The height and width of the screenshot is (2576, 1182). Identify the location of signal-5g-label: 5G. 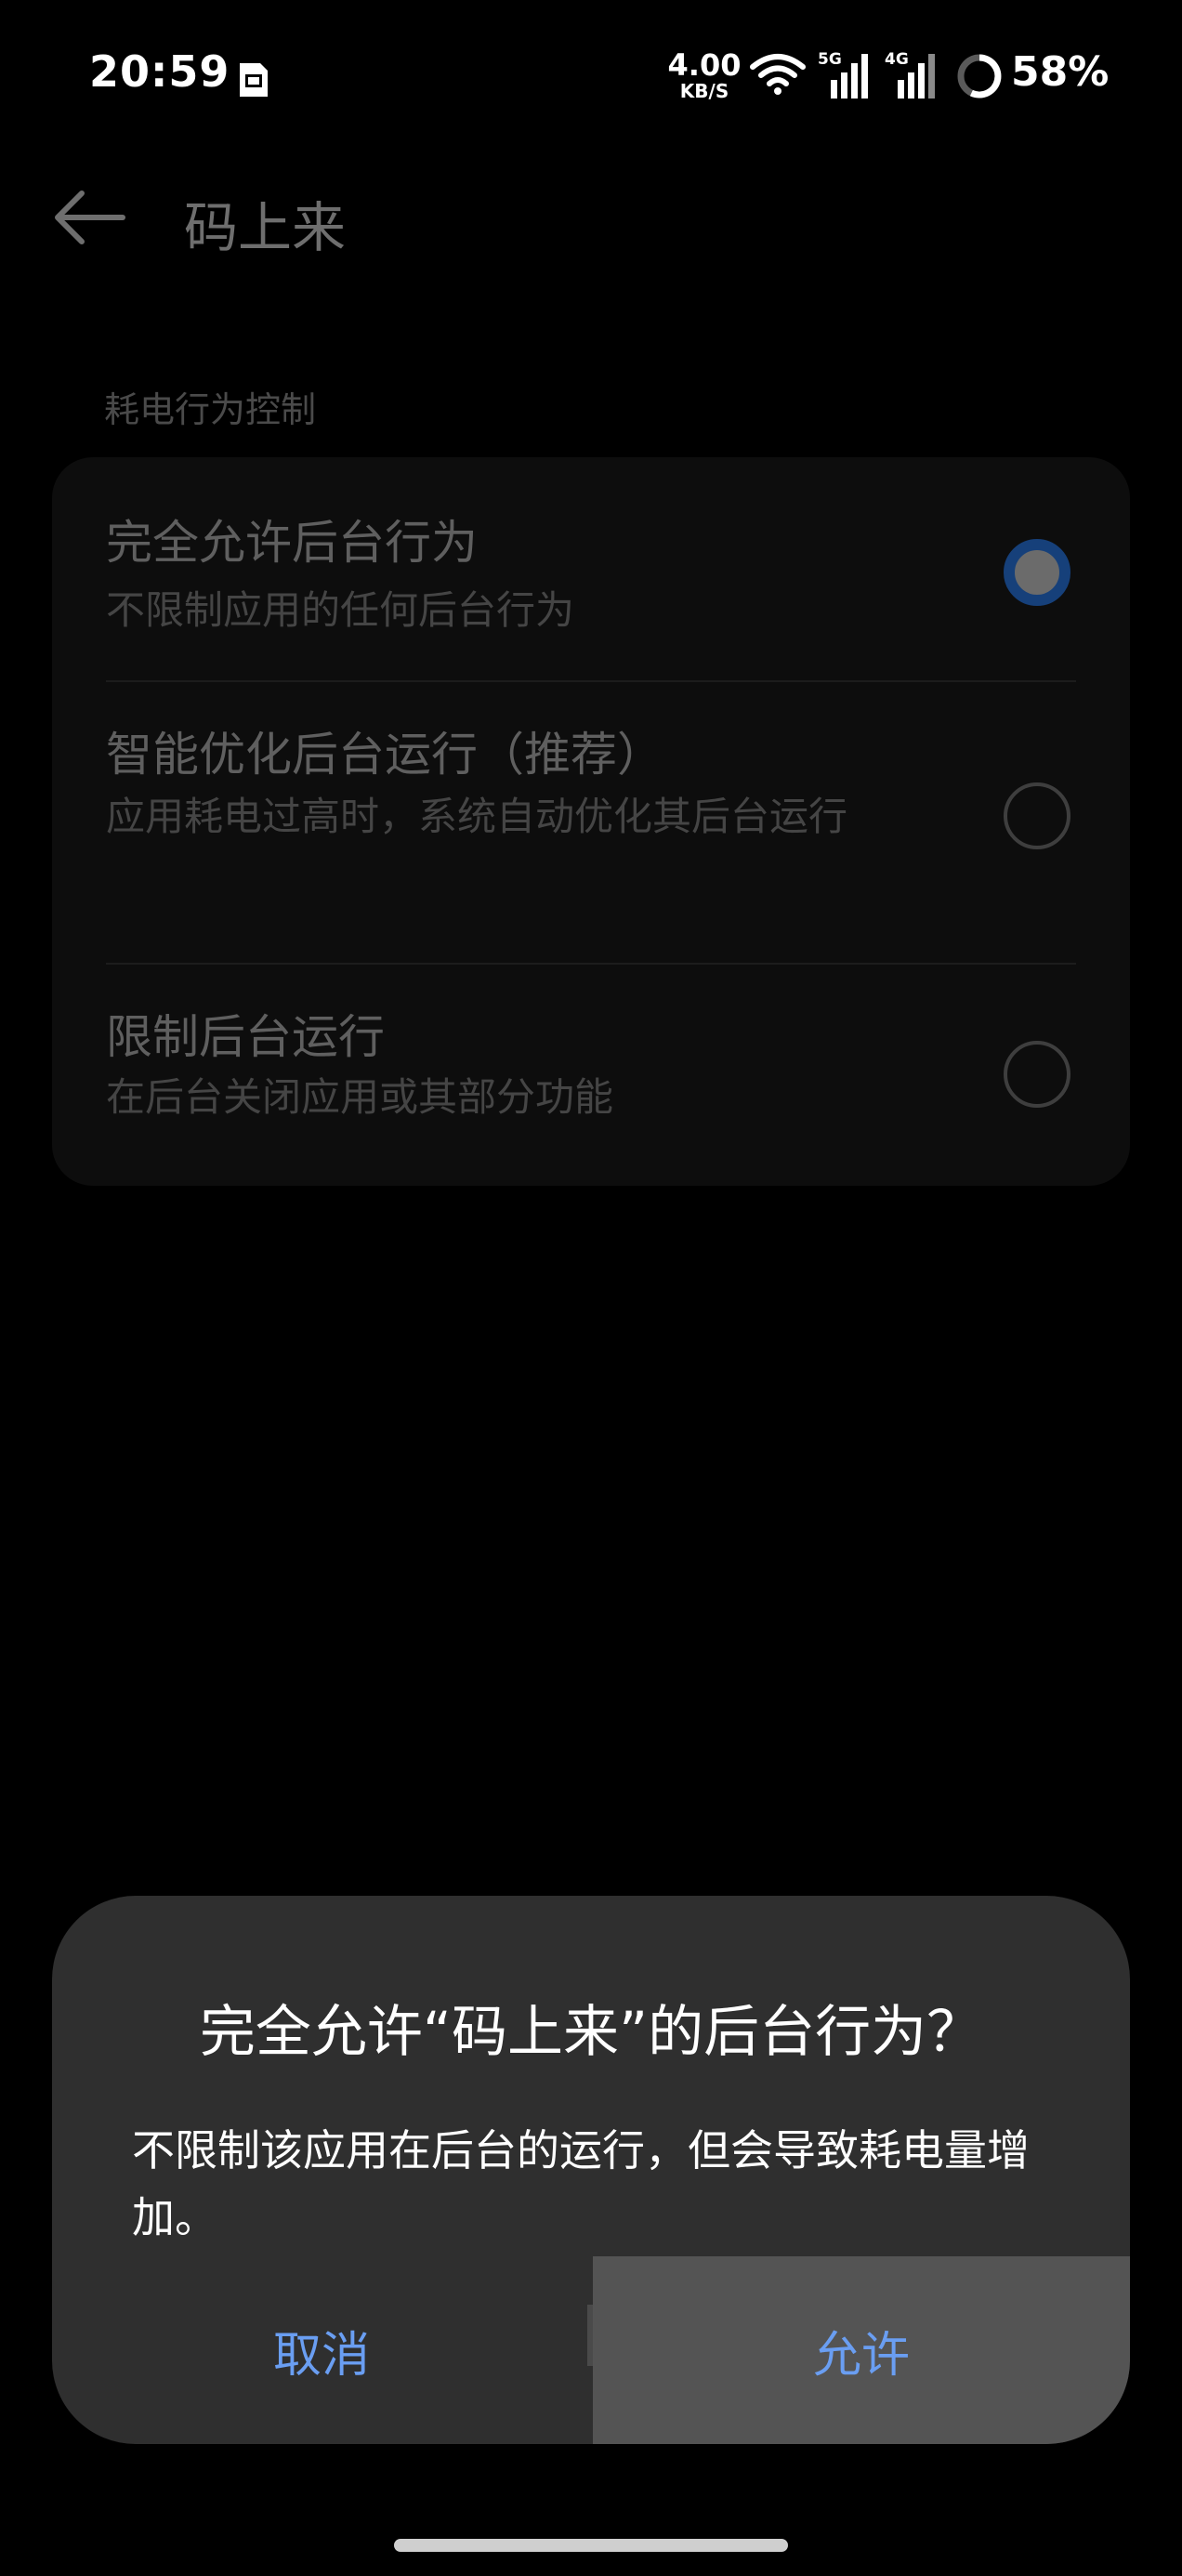
(830, 59).